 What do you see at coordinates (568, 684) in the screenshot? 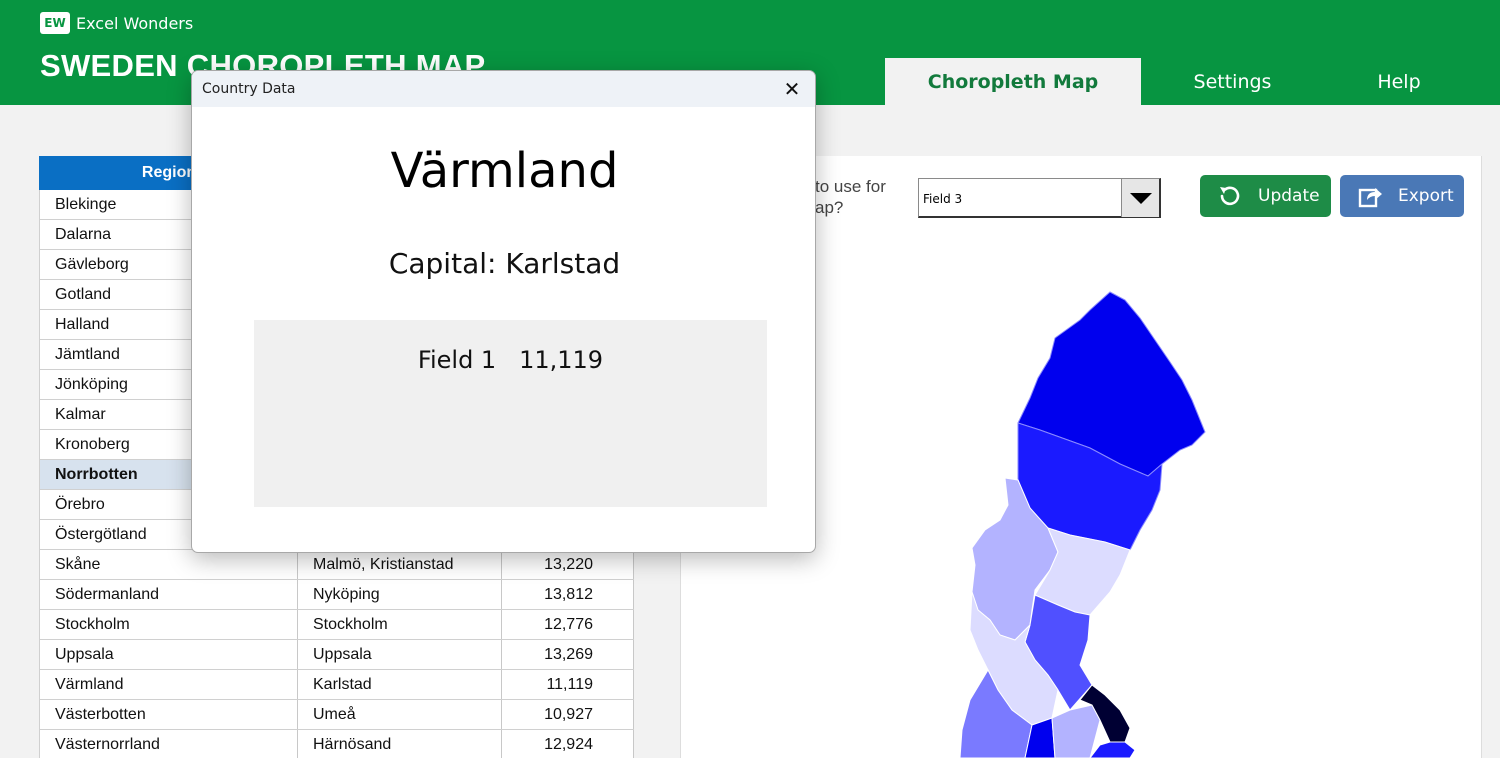
I see `value-cell: 11,119` at bounding box center [568, 684].